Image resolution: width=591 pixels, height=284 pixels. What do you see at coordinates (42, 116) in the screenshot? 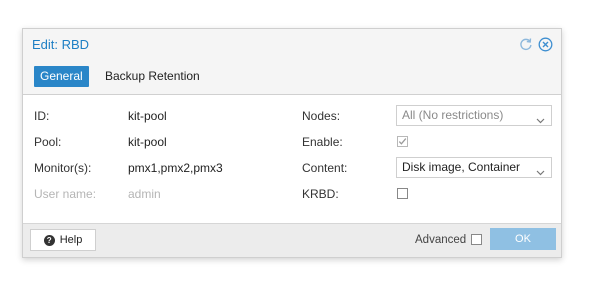
I see `id-label: ID:` at bounding box center [42, 116].